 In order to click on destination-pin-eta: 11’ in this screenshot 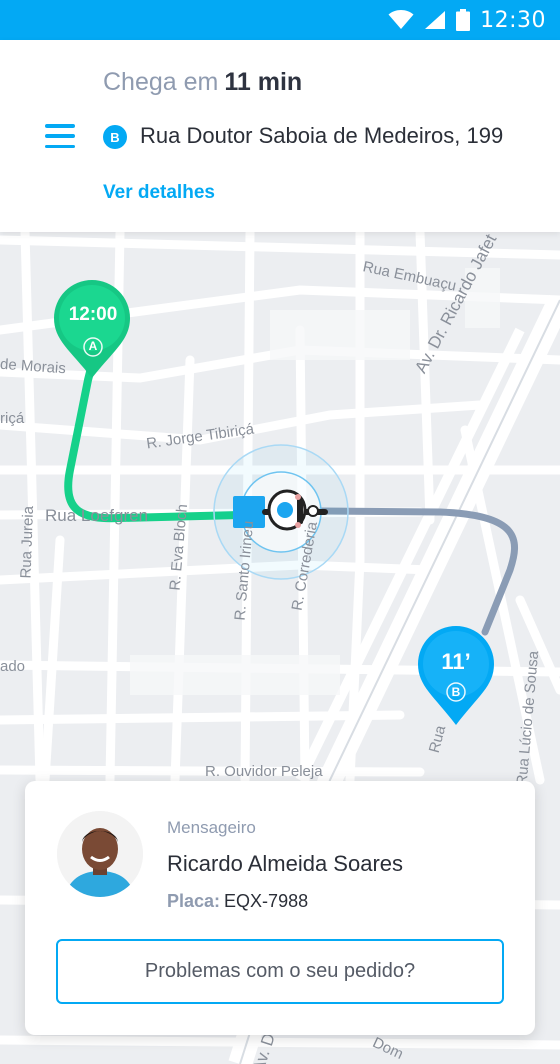, I will do `click(456, 662)`.